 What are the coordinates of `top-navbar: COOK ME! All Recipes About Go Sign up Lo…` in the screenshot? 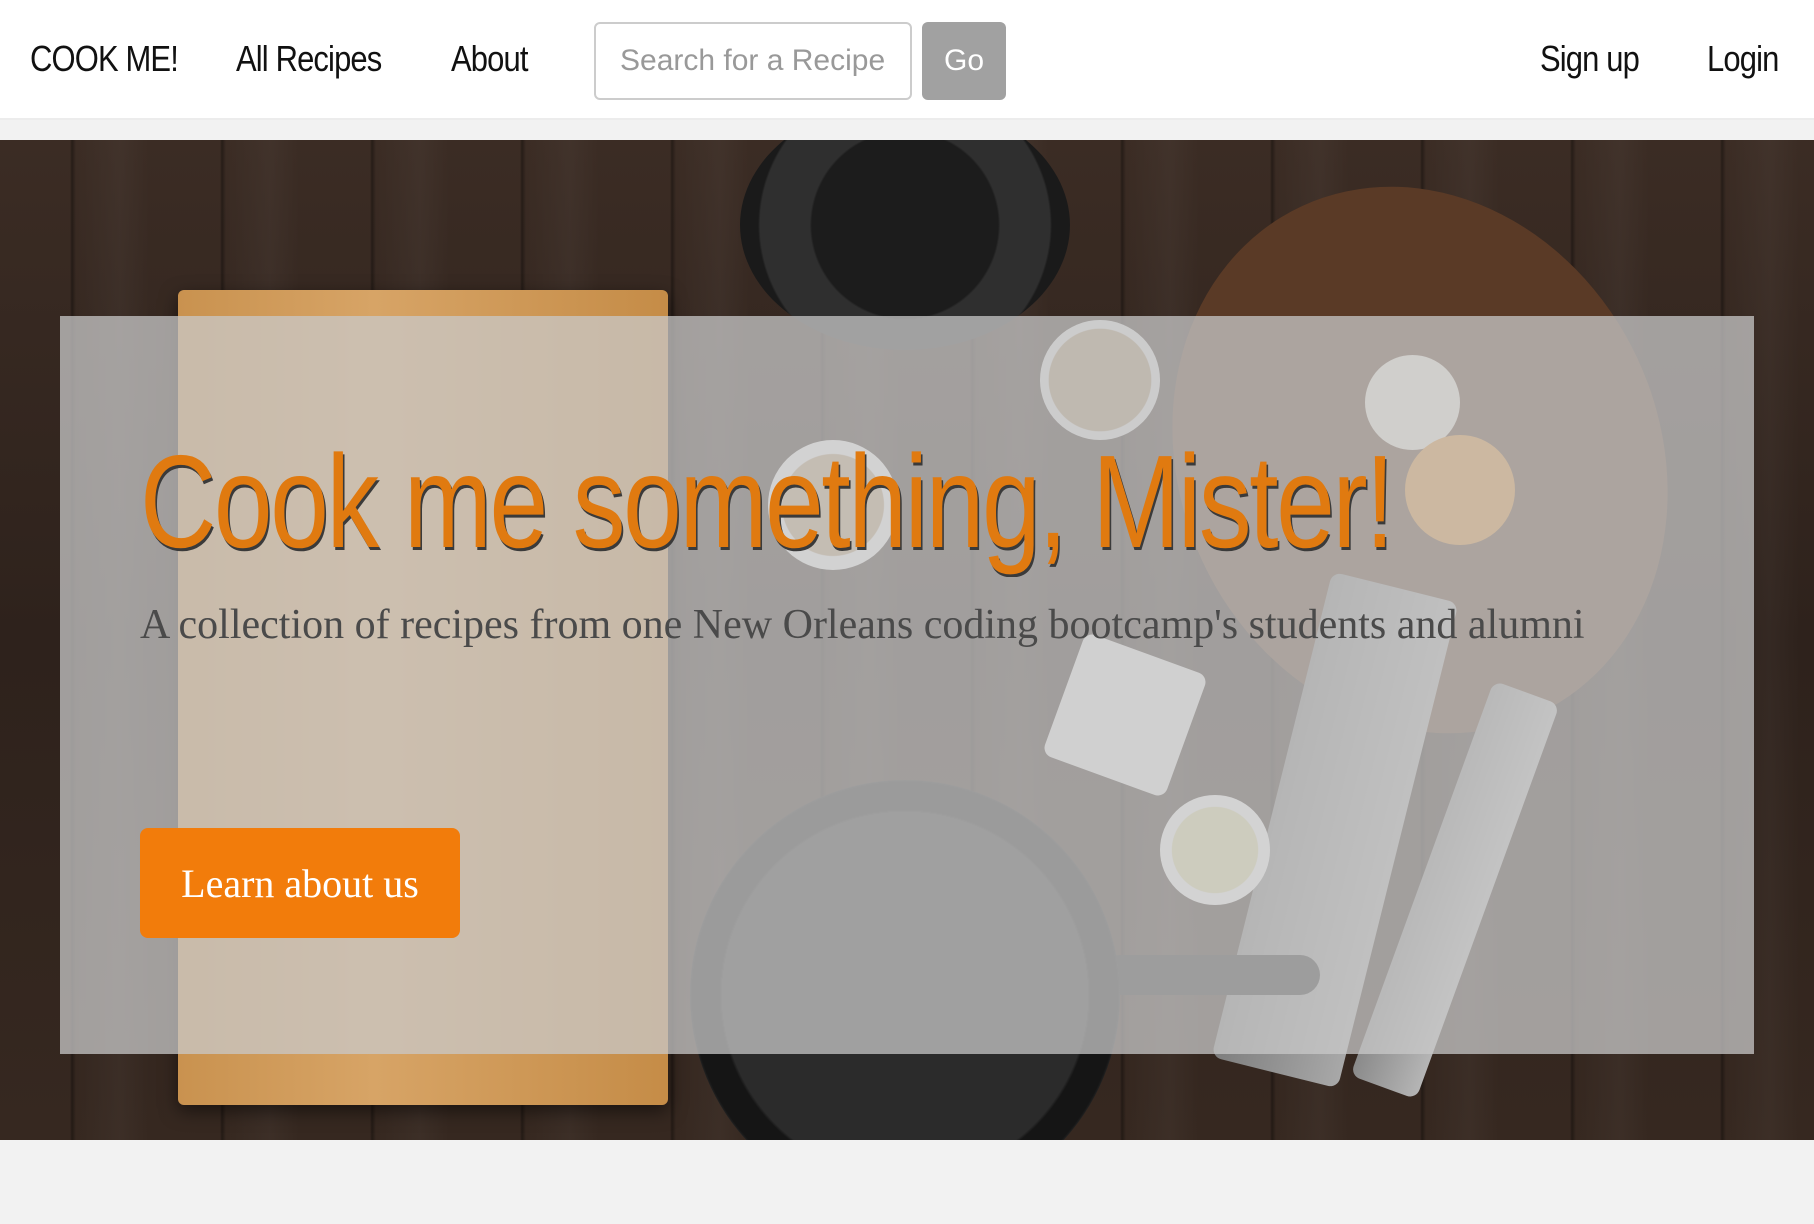 It's located at (907, 60).